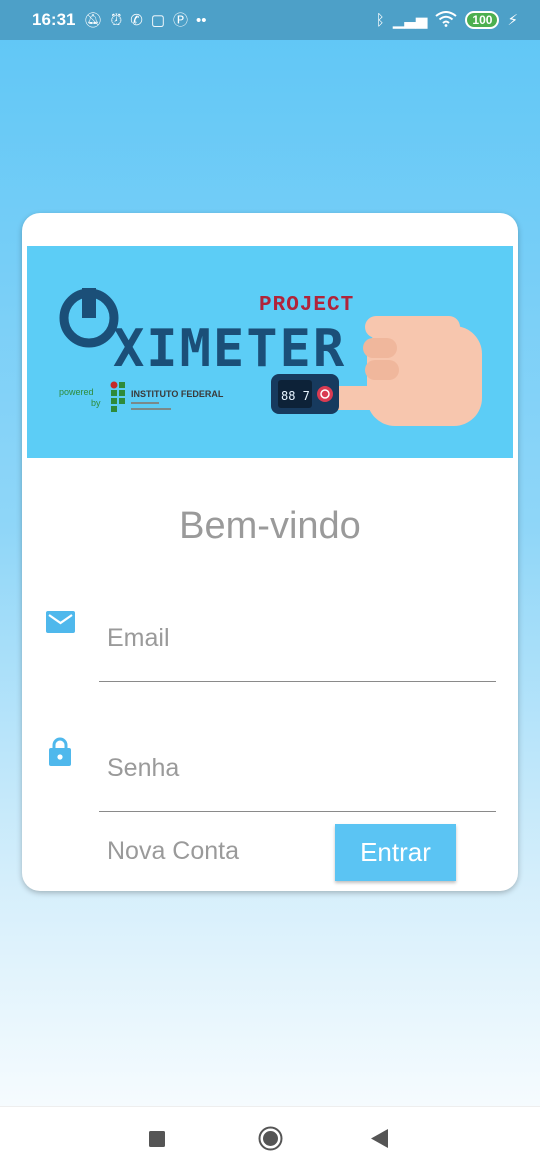  What do you see at coordinates (297, 638) in the screenshot?
I see `email-input` at bounding box center [297, 638].